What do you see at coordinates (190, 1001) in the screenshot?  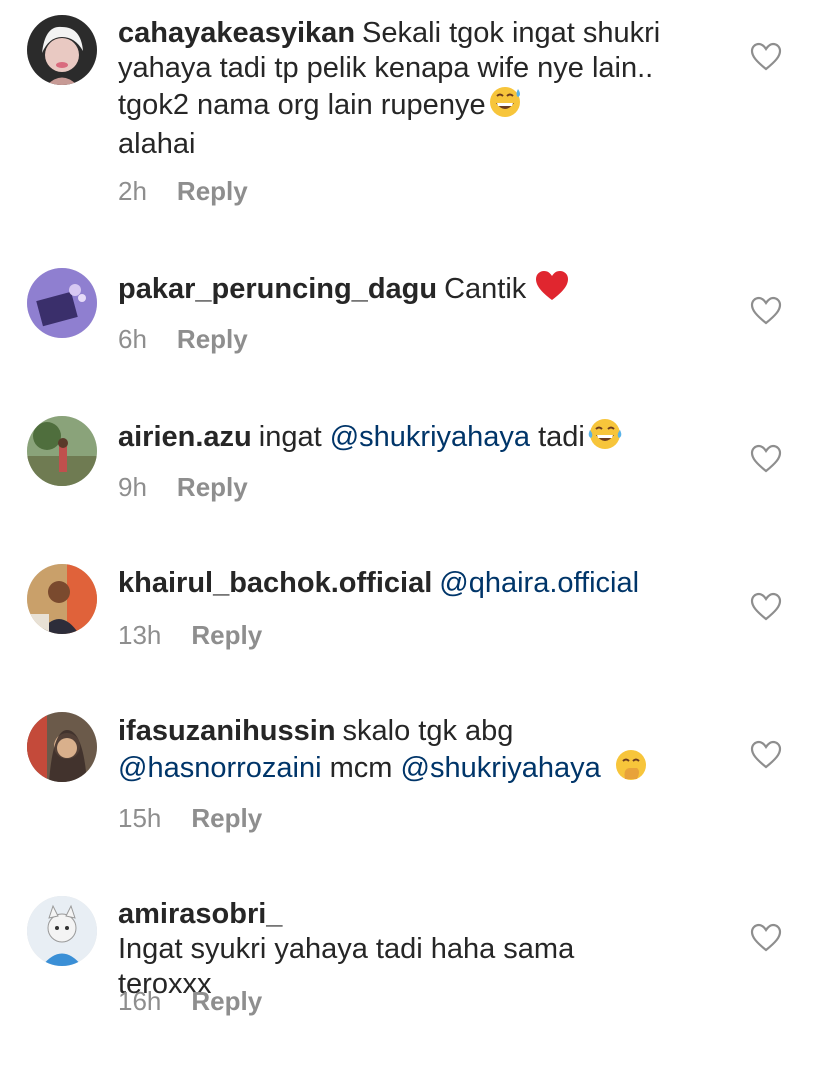 I see `comment-meta: 16h Reply` at bounding box center [190, 1001].